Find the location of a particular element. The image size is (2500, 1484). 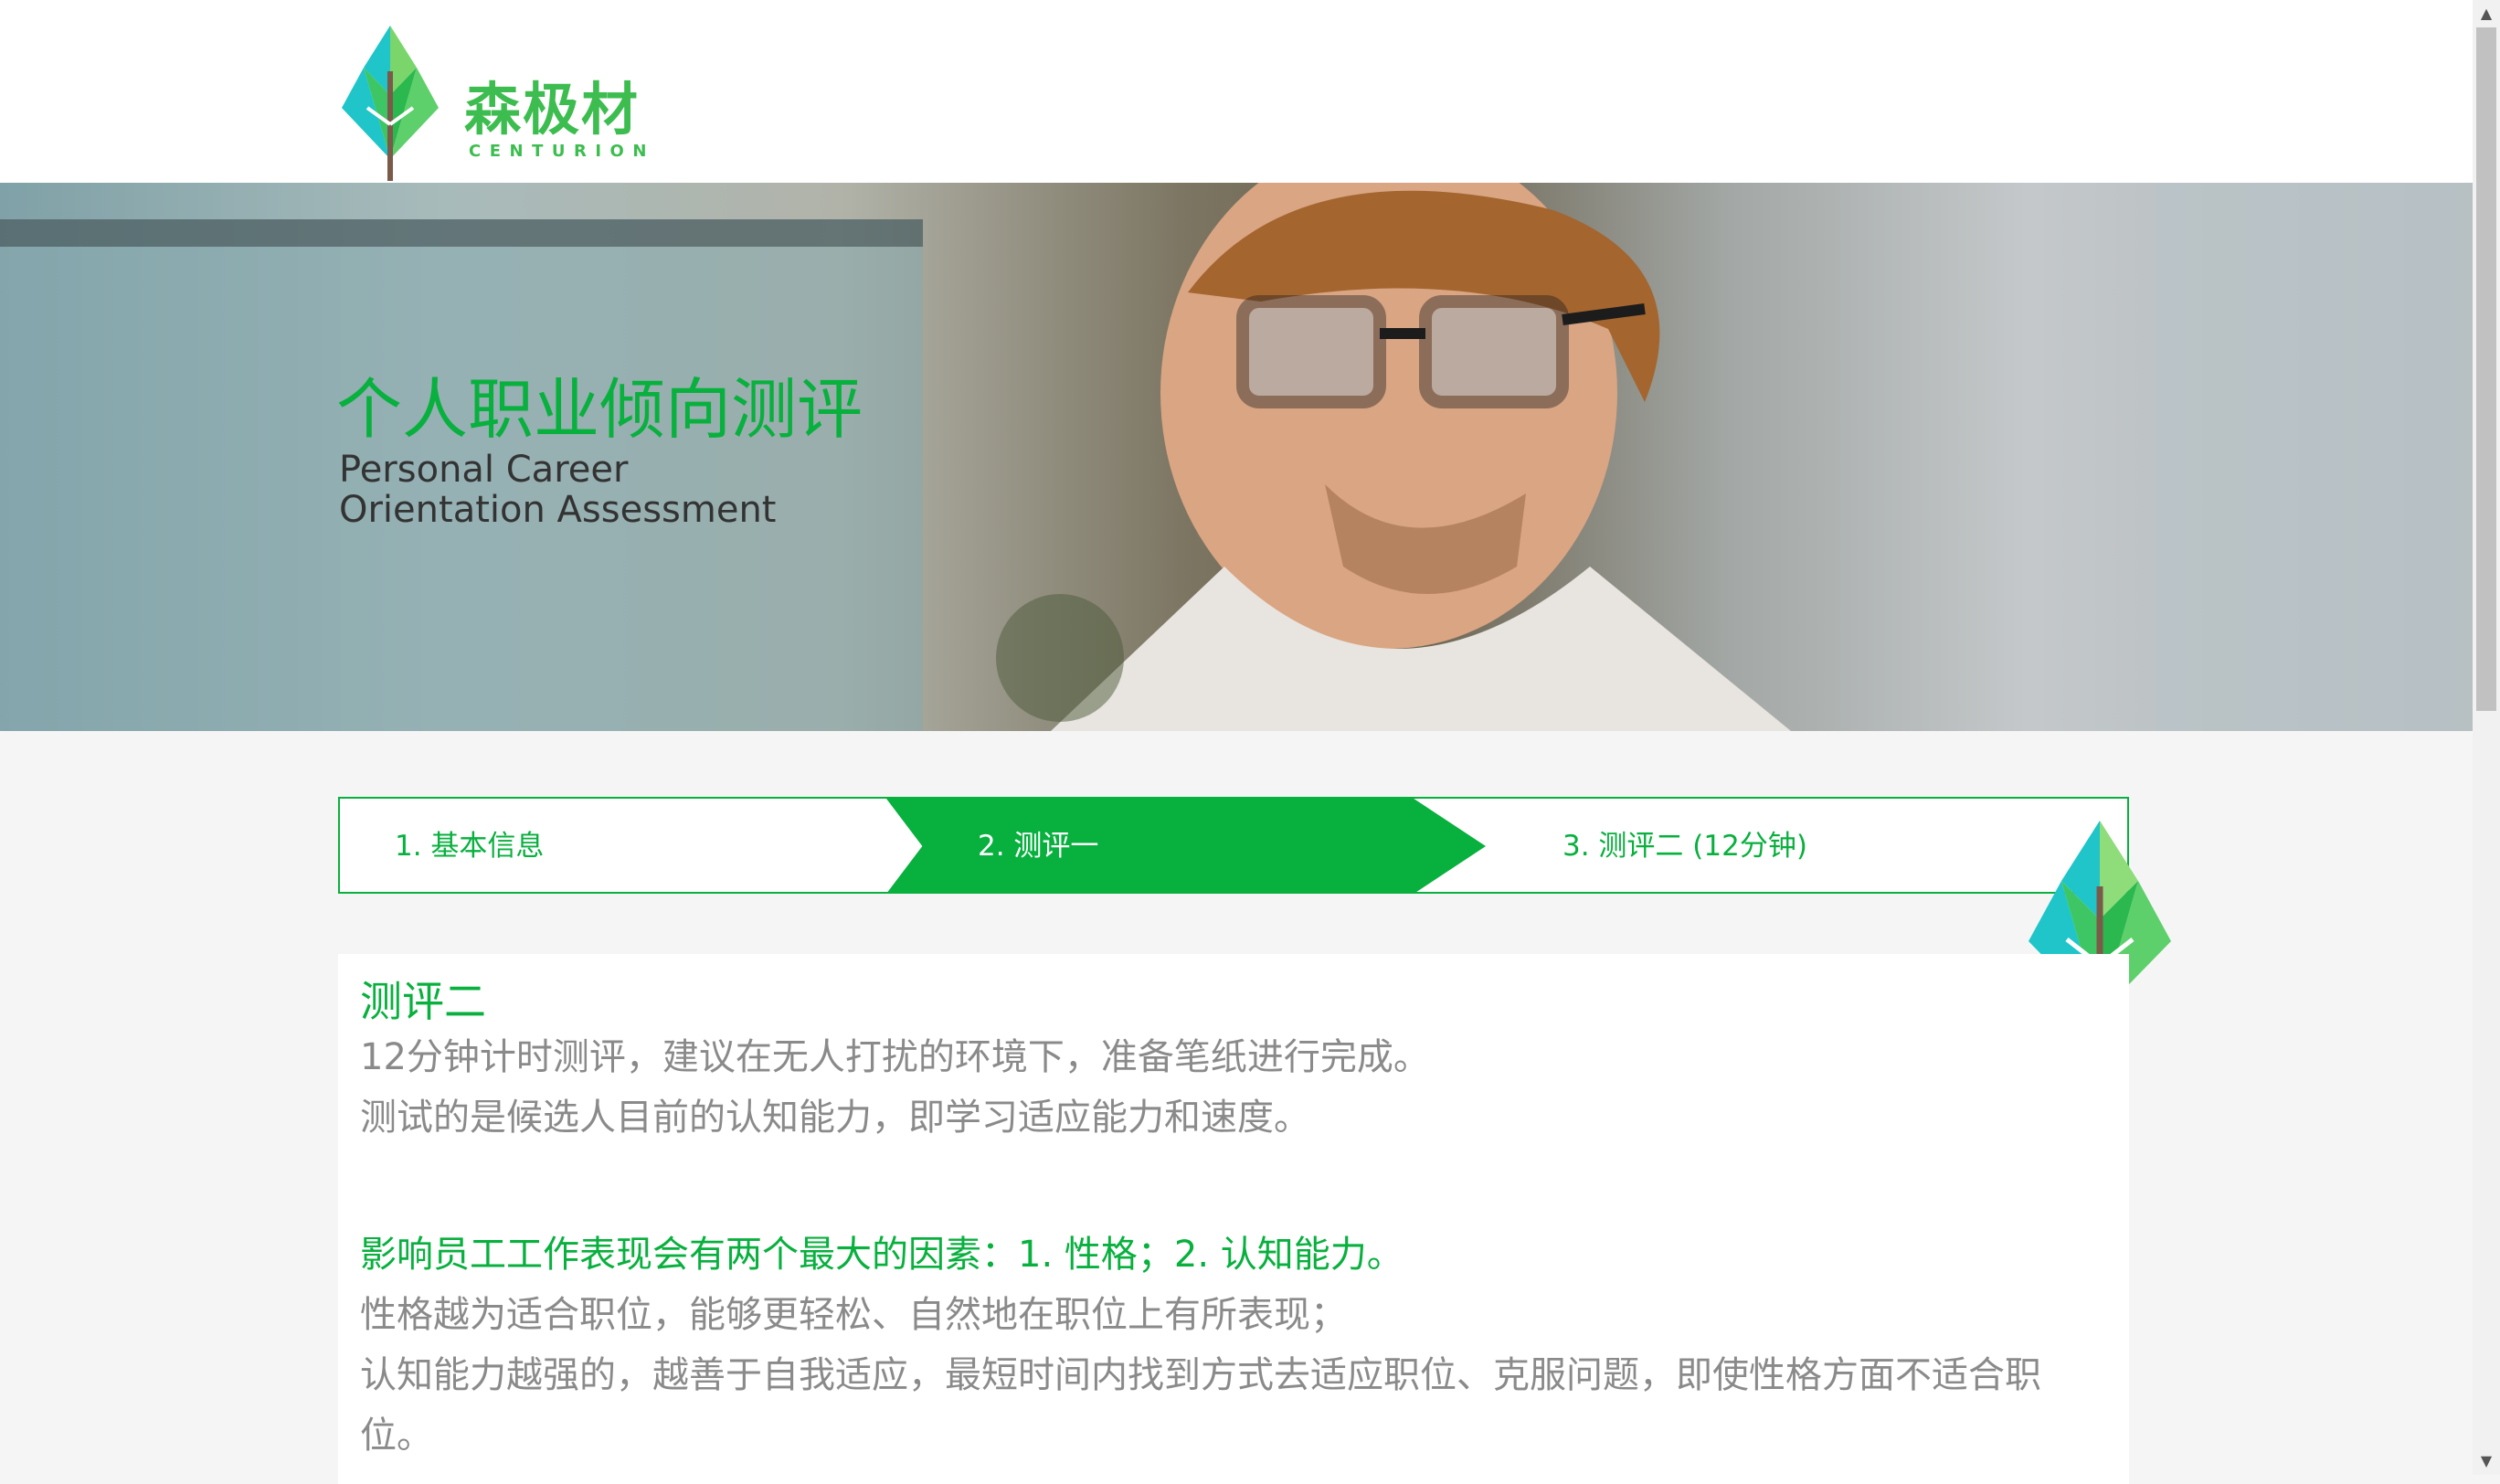

progress-stepper: 1. 基本信息 2. 测评一 3. 测评二 (12分钟) is located at coordinates (1233, 845).